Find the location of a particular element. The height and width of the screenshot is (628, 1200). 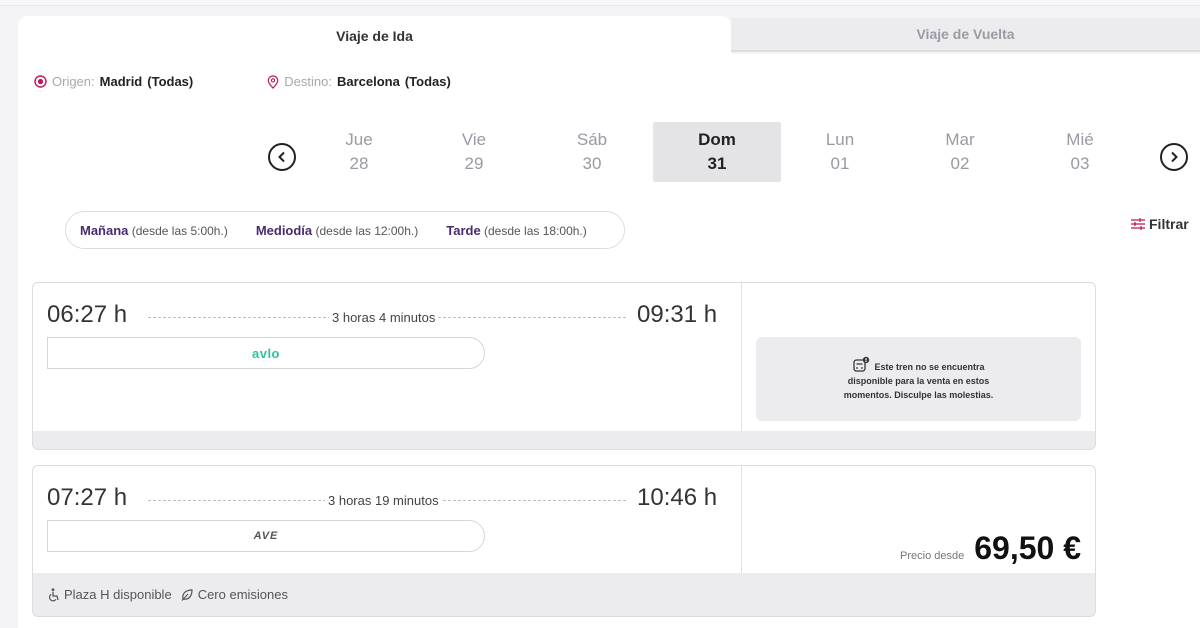

date-option-mie: Mié 03 is located at coordinates (1080, 152).